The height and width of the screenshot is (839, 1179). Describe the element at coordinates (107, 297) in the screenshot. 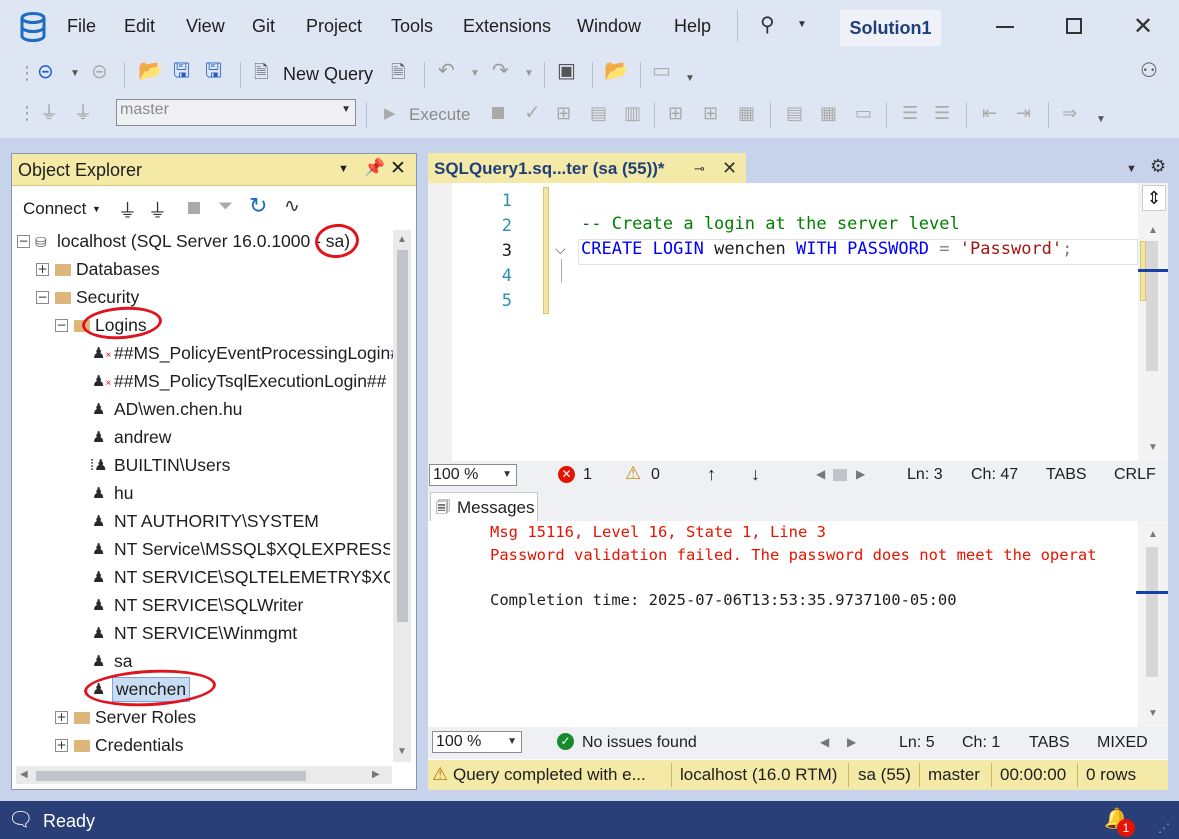

I see `tree-security: Security` at that location.